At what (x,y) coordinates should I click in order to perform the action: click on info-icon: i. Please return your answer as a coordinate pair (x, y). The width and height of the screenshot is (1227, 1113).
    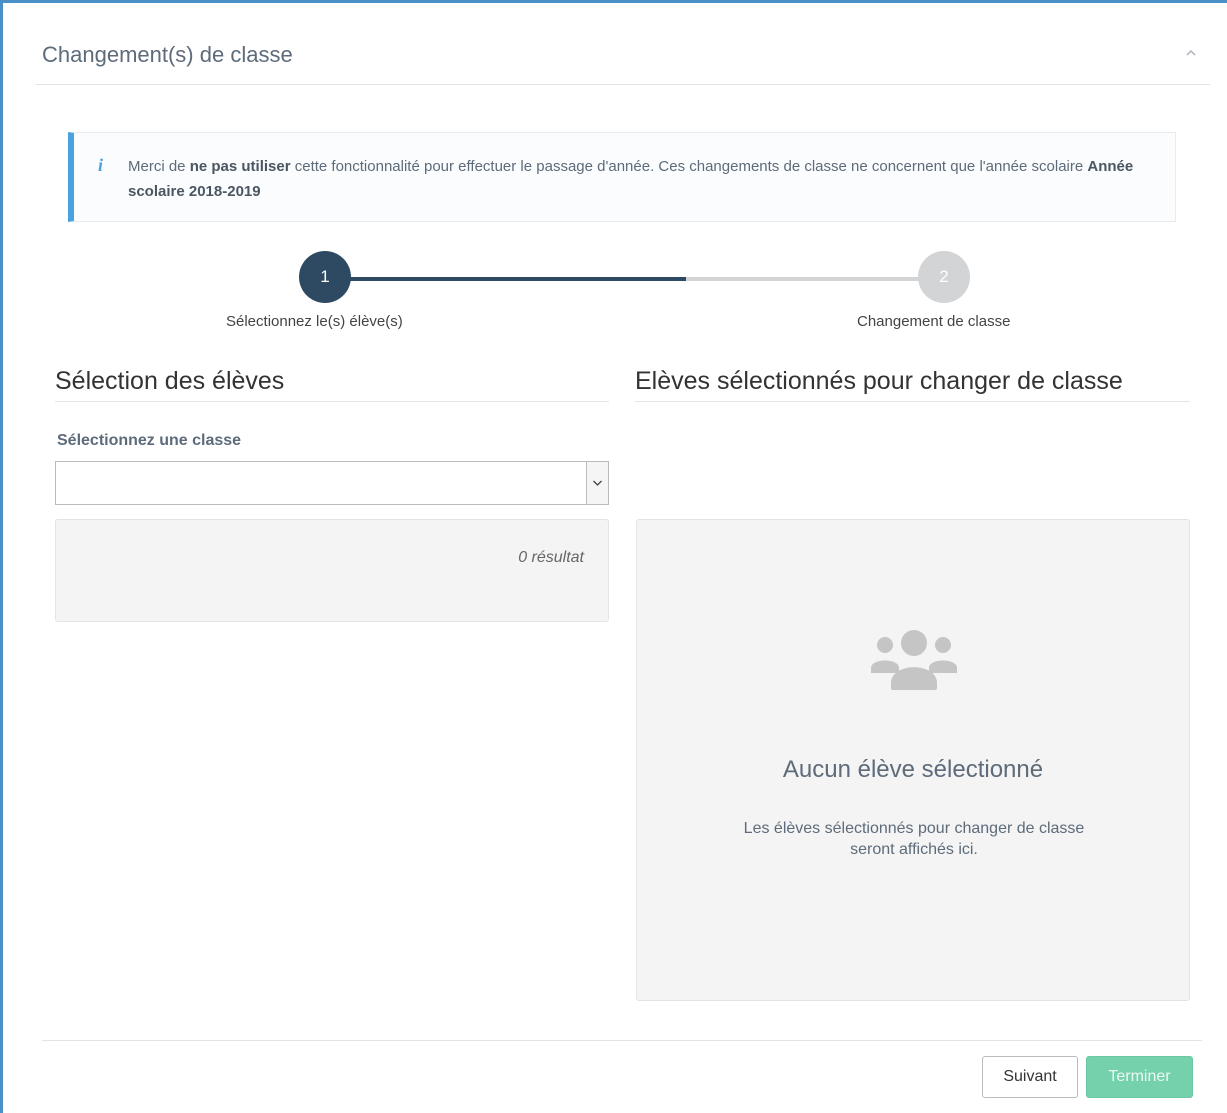
    Looking at the image, I should click on (101, 165).